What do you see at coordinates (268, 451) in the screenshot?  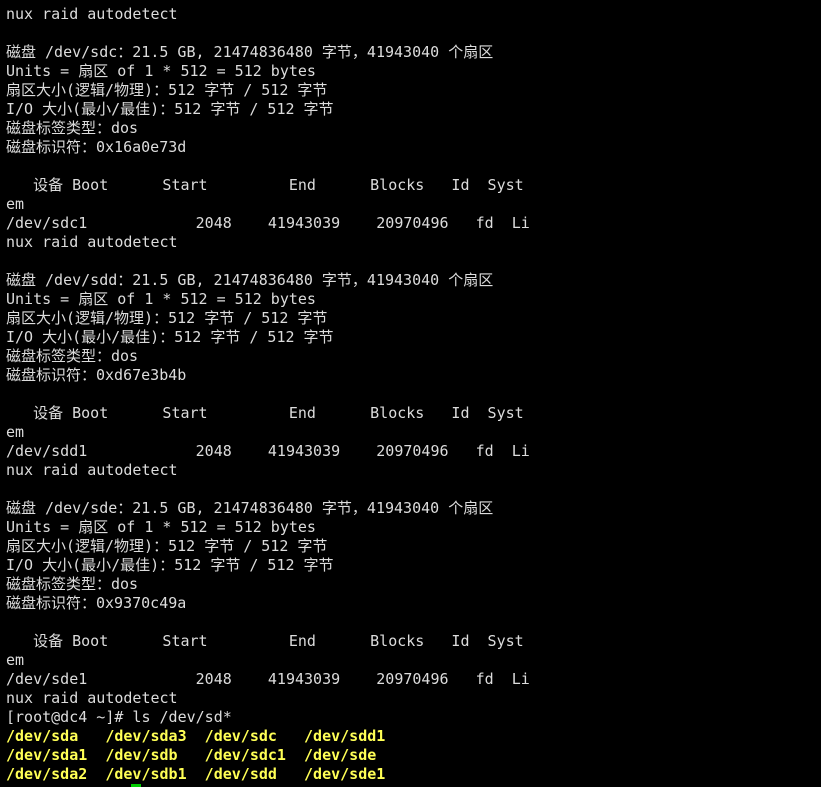 I see `terminal-line: /dev/sdd1 2048 41943039 20970496 fd Li` at bounding box center [268, 451].